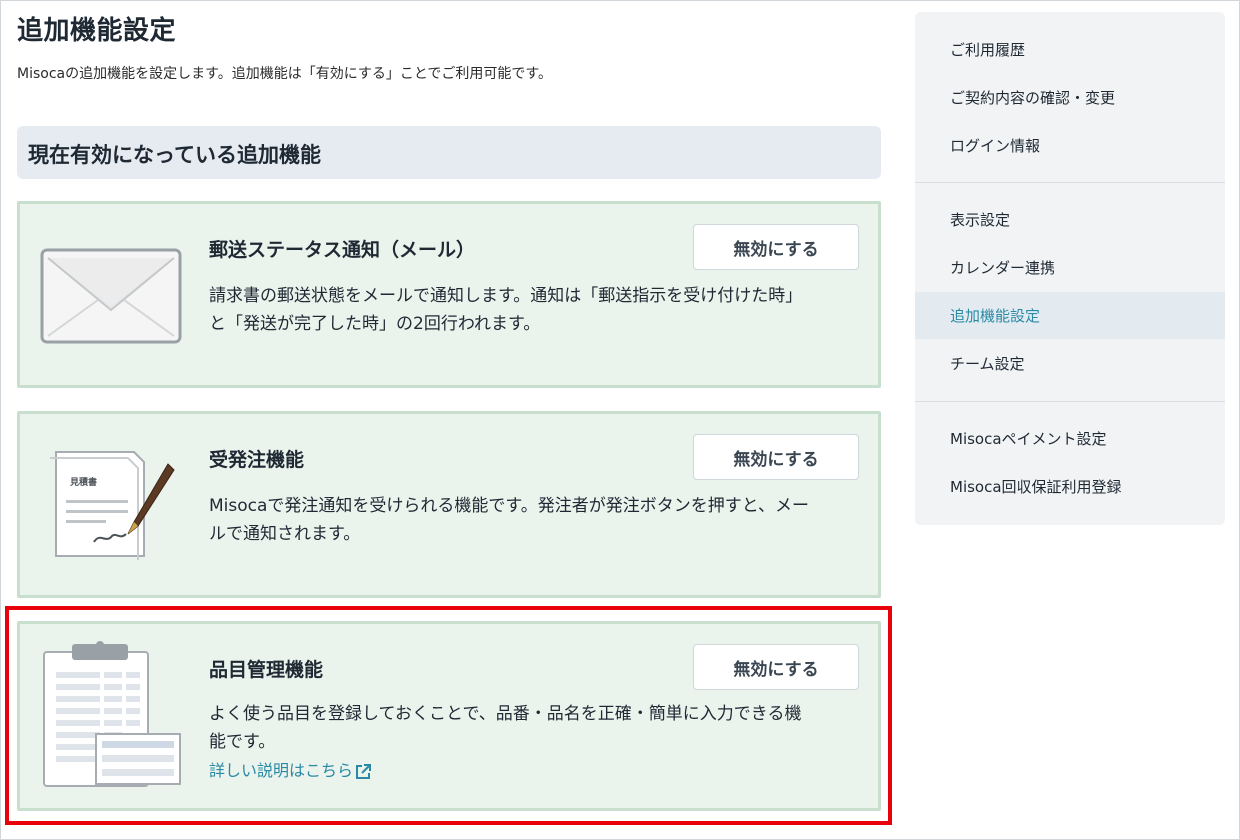 This screenshot has width=1240, height=840. I want to click on sidebar-item-usage-history: ご利用履歴, so click(1070, 49).